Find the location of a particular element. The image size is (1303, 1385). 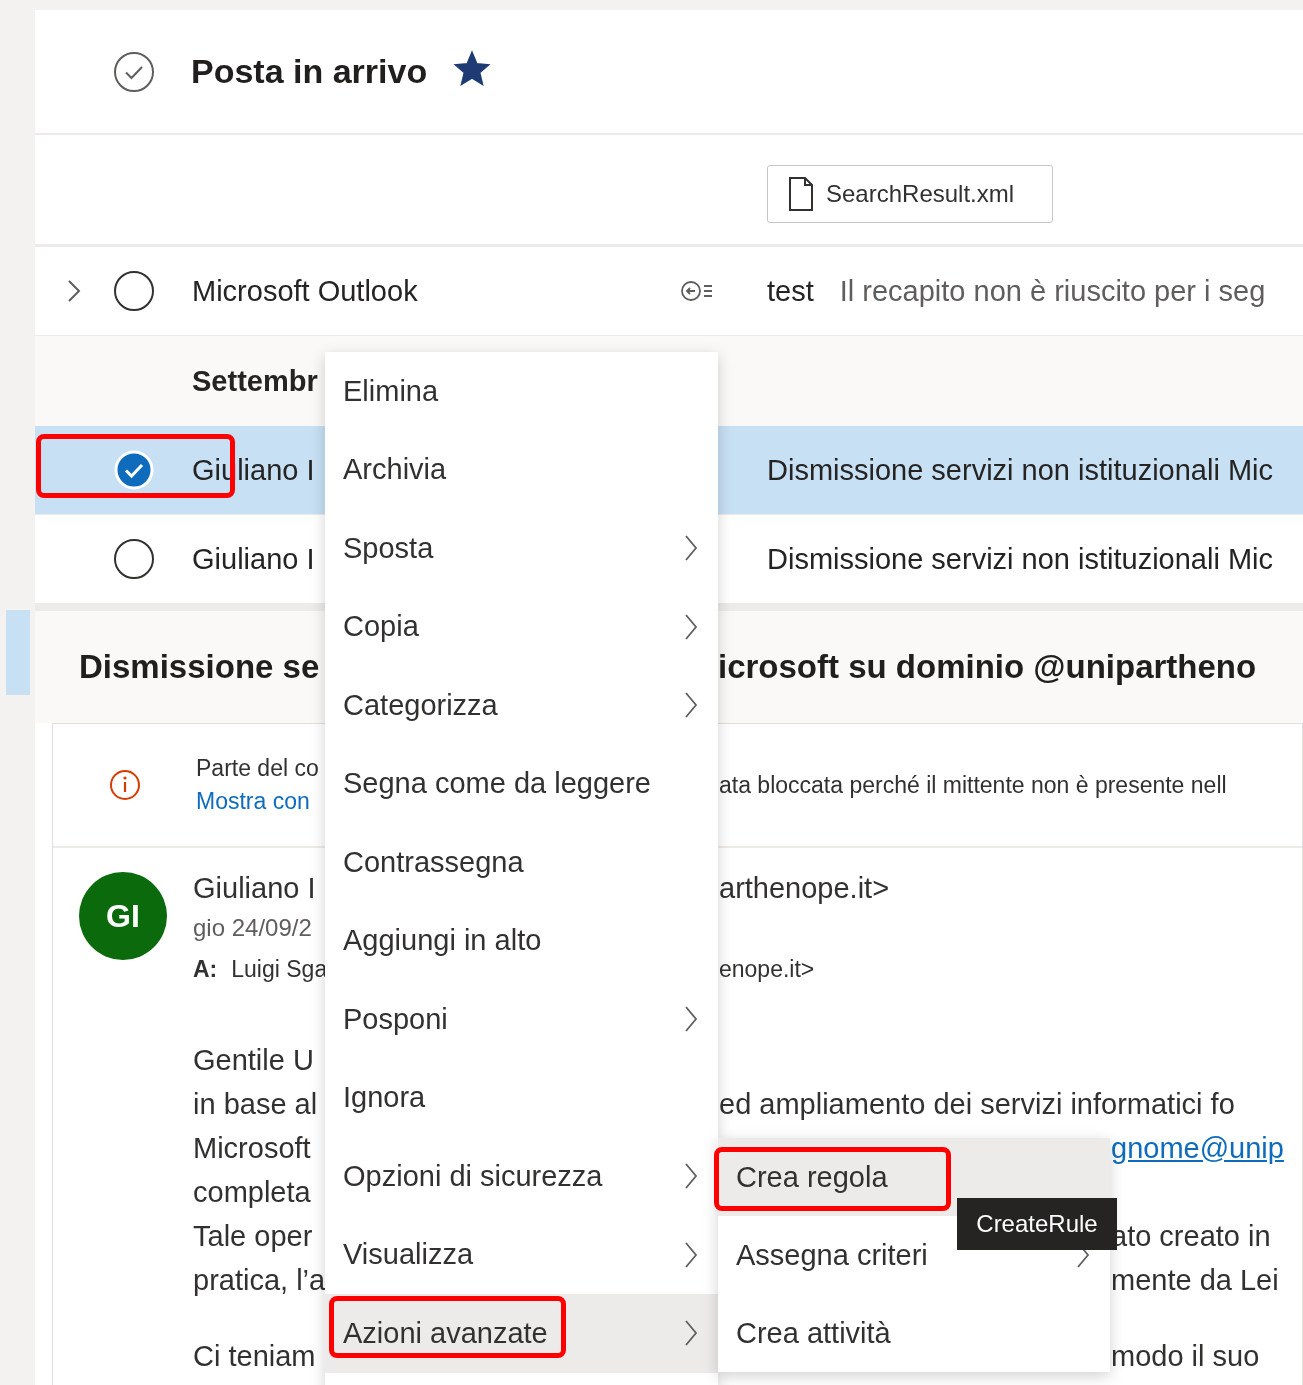

to-label: A: is located at coordinates (205, 969).